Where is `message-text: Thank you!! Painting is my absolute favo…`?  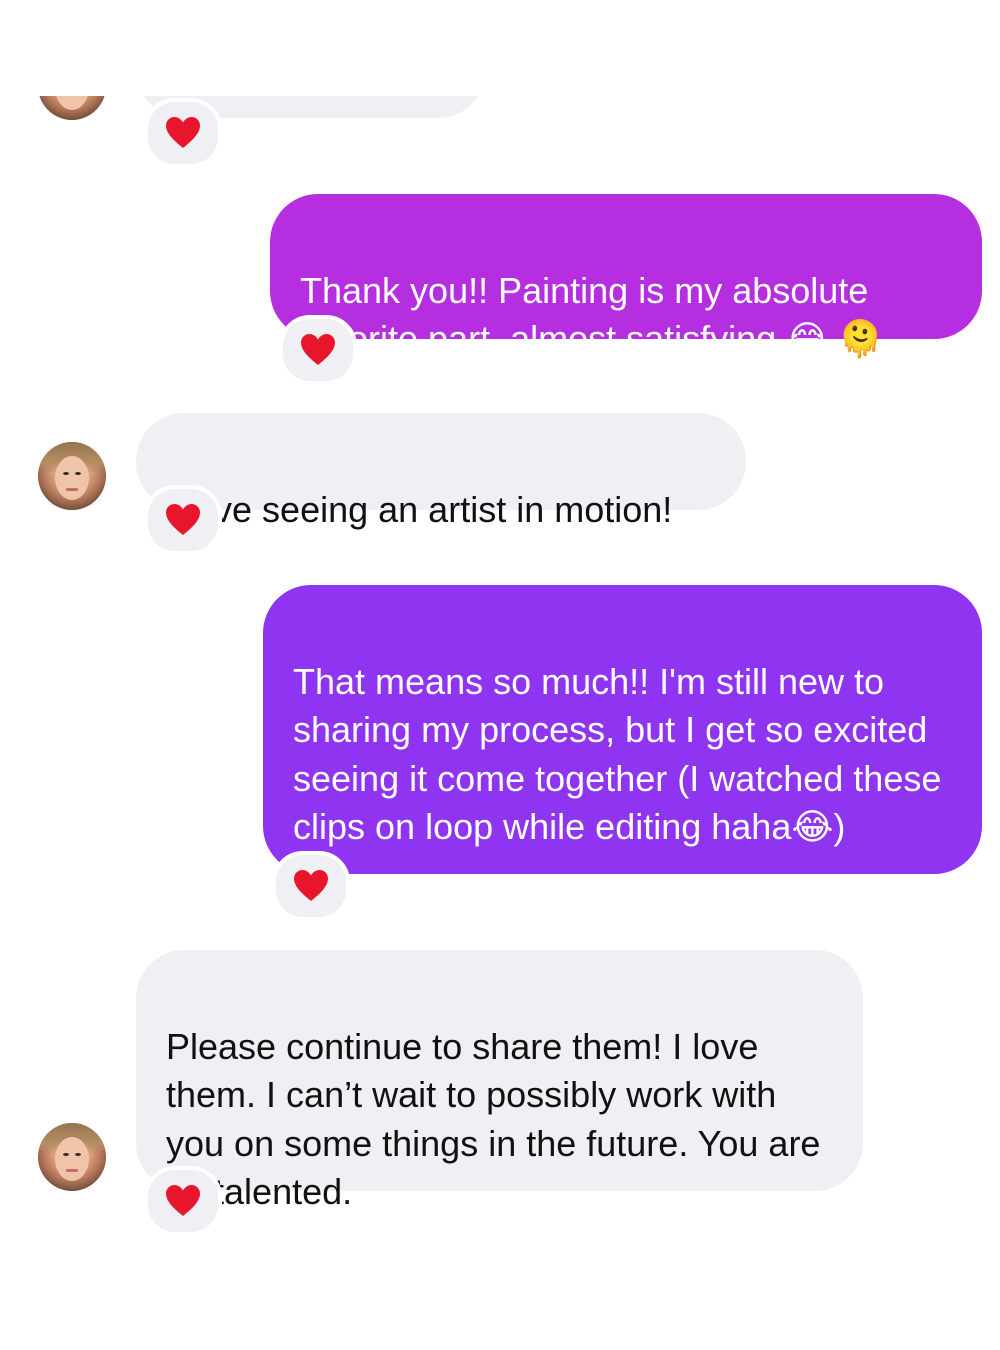 message-text: Thank you!! Painting is my absolute favo… is located at coordinates (592, 314).